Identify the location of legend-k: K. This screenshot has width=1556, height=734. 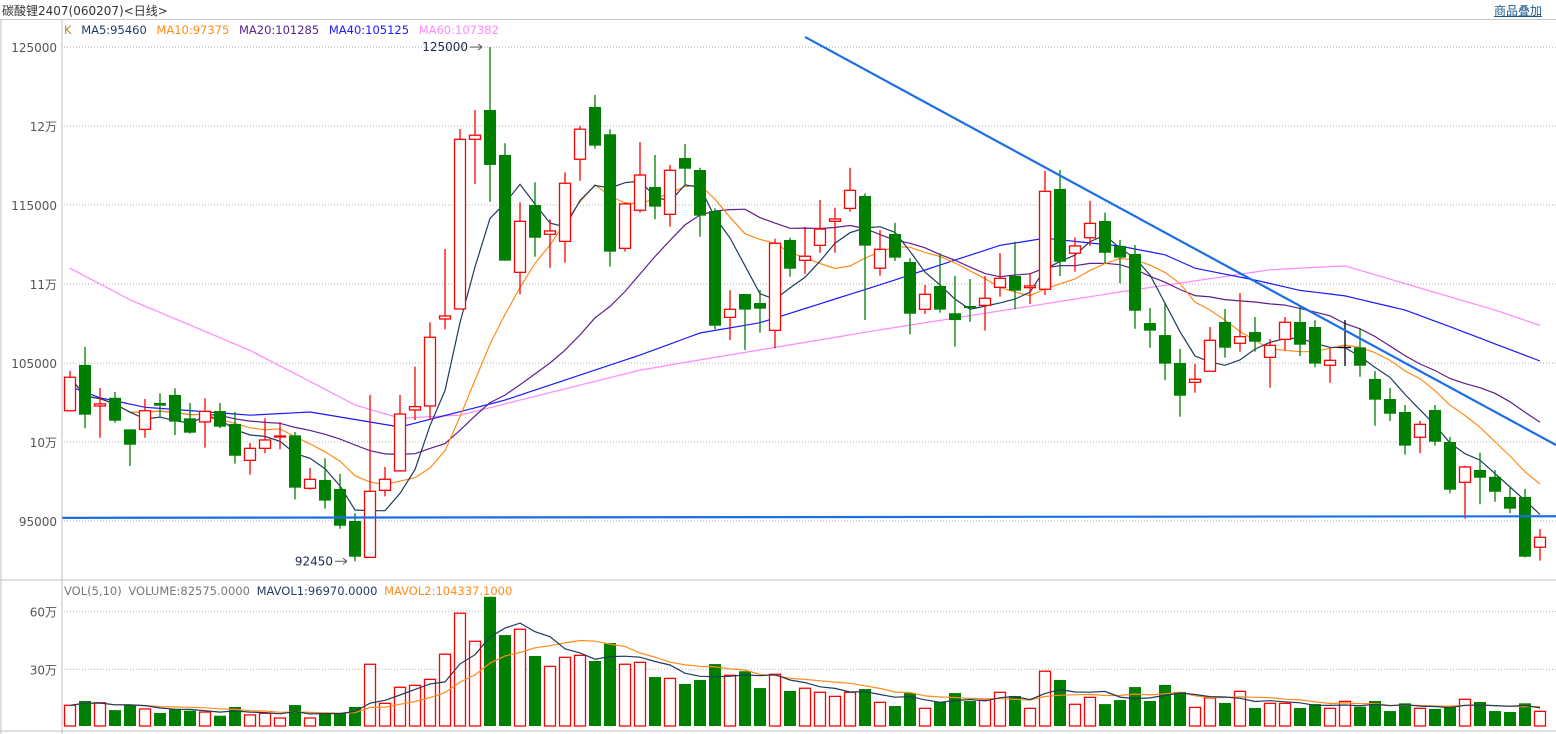
(68, 30).